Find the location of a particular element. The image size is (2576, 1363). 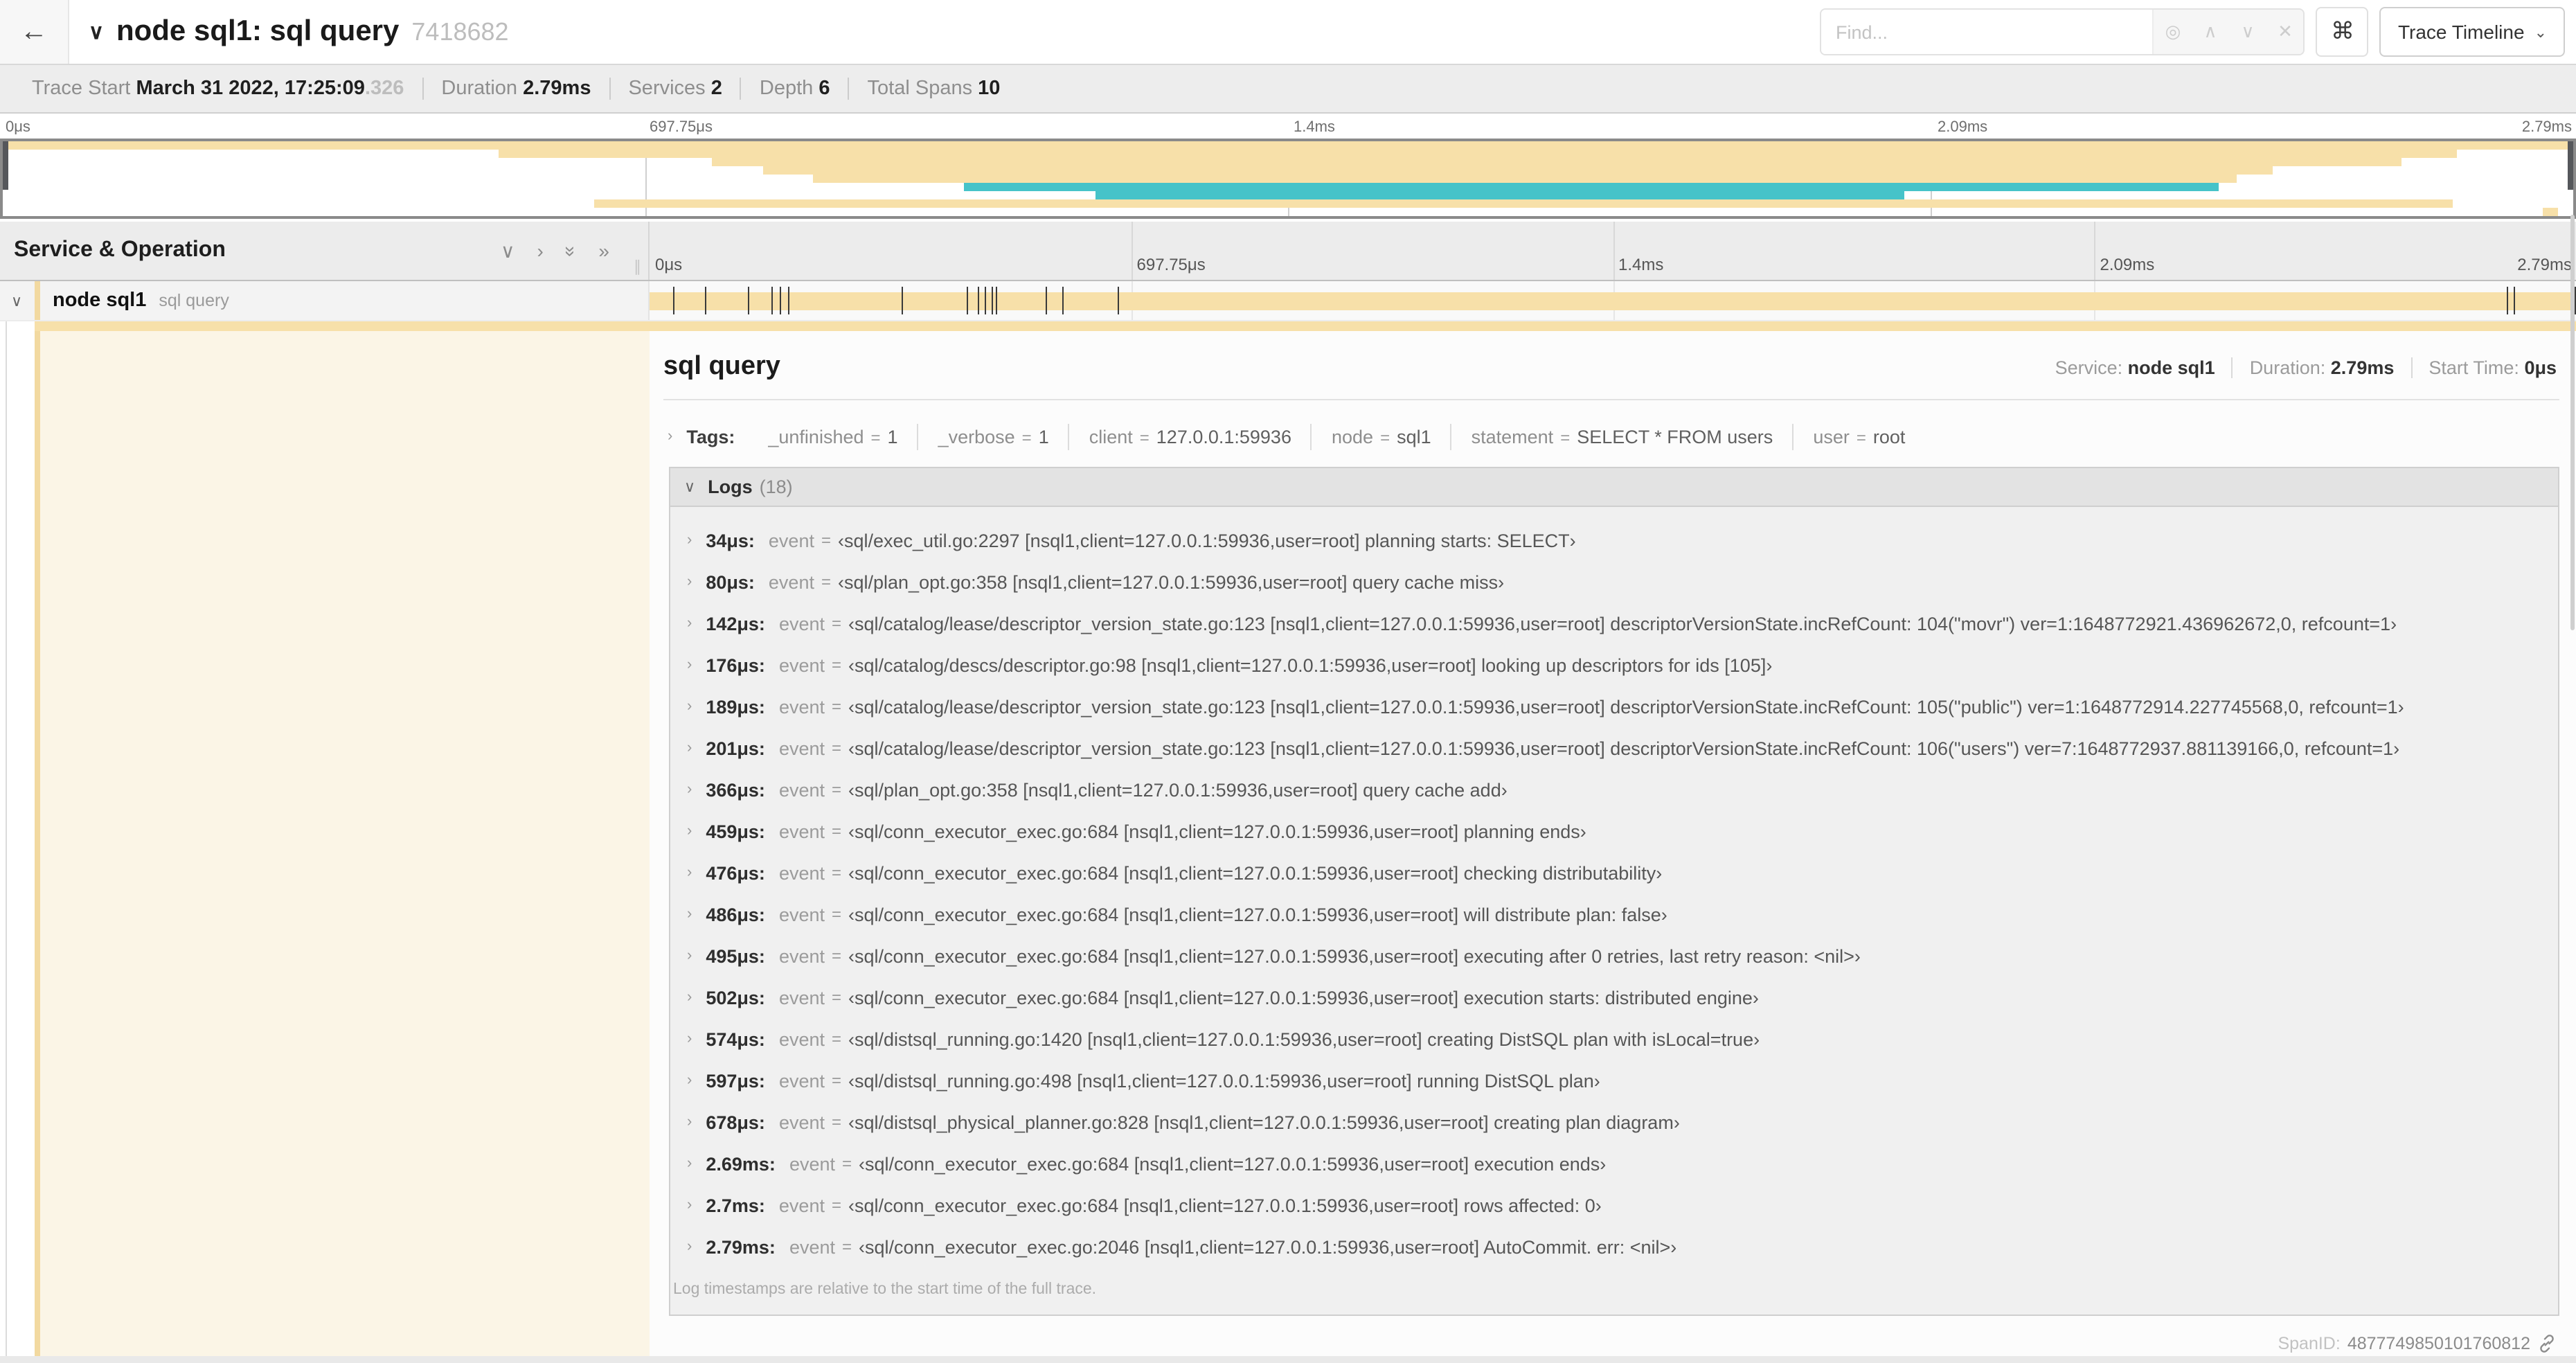

span-name-cell: ∨ node sql1 sql query is located at coordinates (325, 300).